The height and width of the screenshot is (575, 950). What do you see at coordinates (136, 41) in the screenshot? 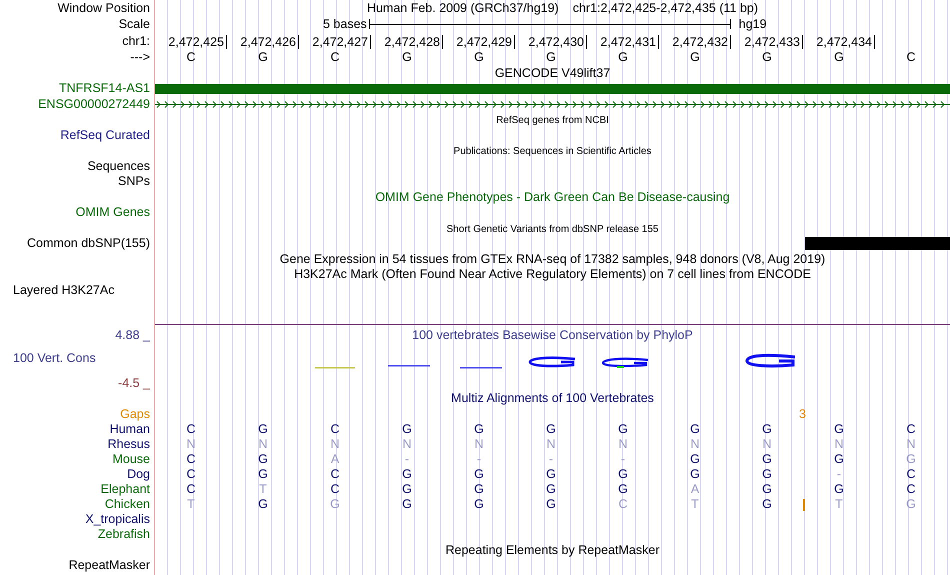
I see `row-label: chr1:` at bounding box center [136, 41].